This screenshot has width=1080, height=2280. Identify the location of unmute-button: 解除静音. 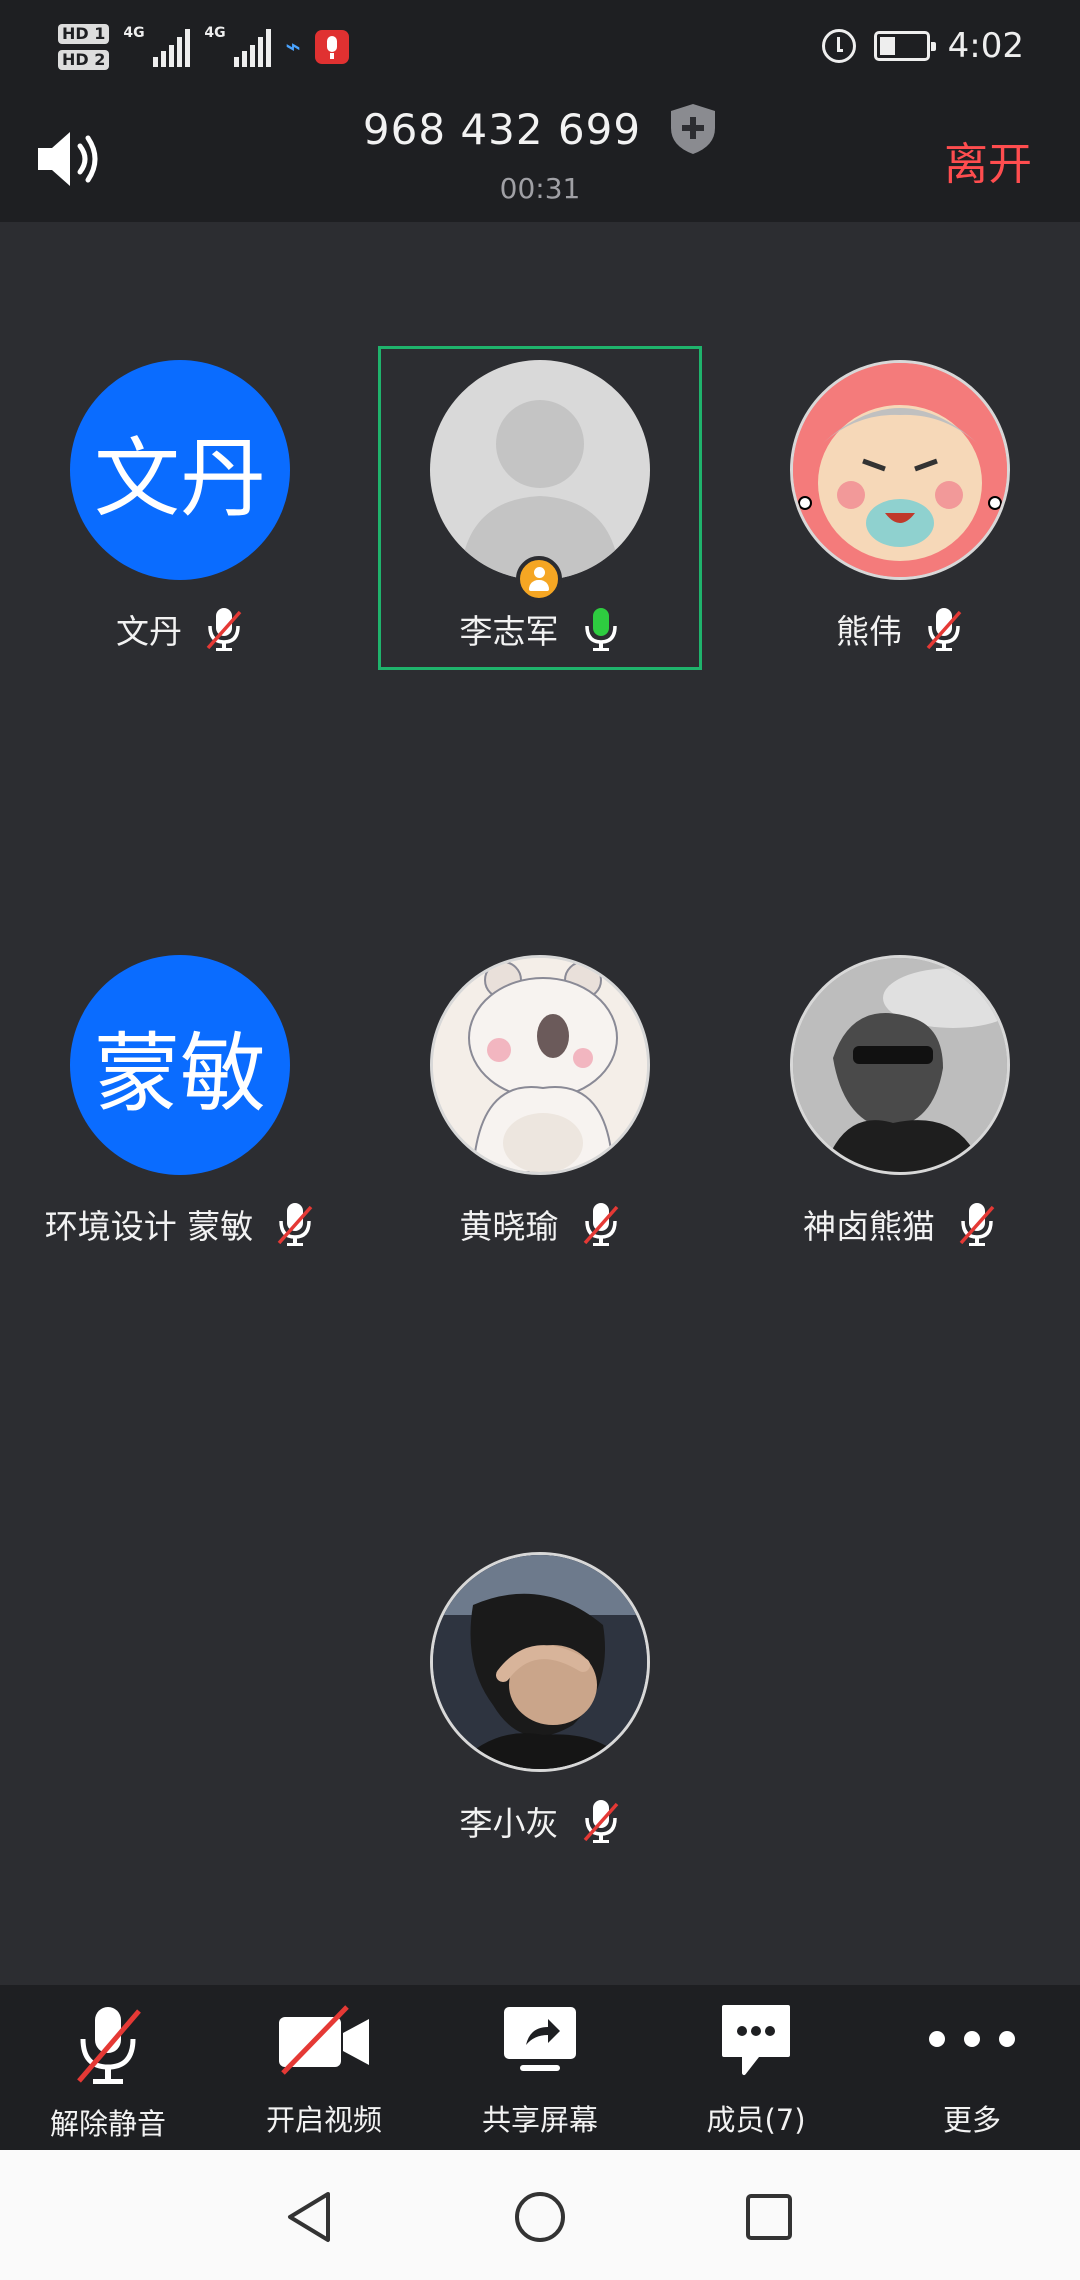
(108, 2067).